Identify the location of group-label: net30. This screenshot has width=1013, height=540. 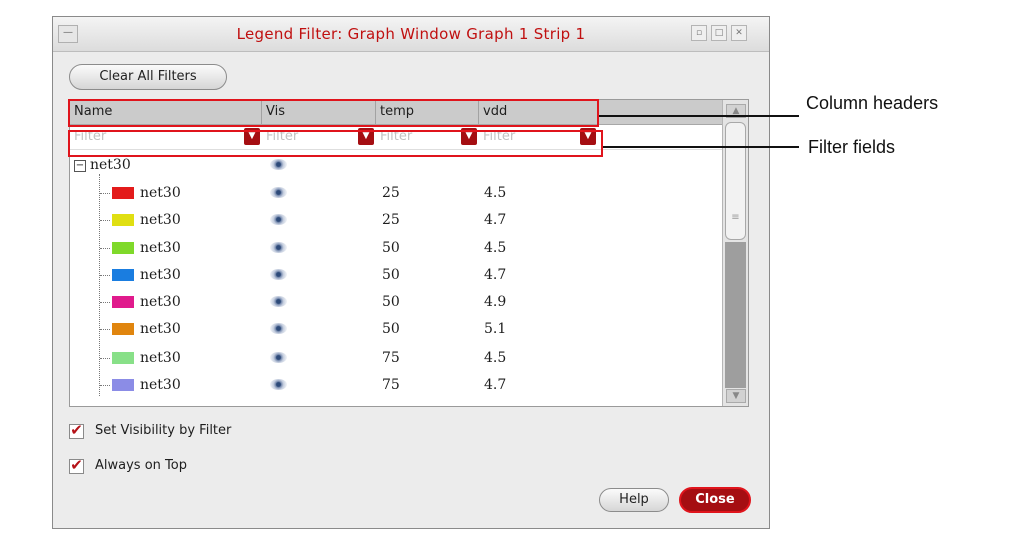
(110, 165).